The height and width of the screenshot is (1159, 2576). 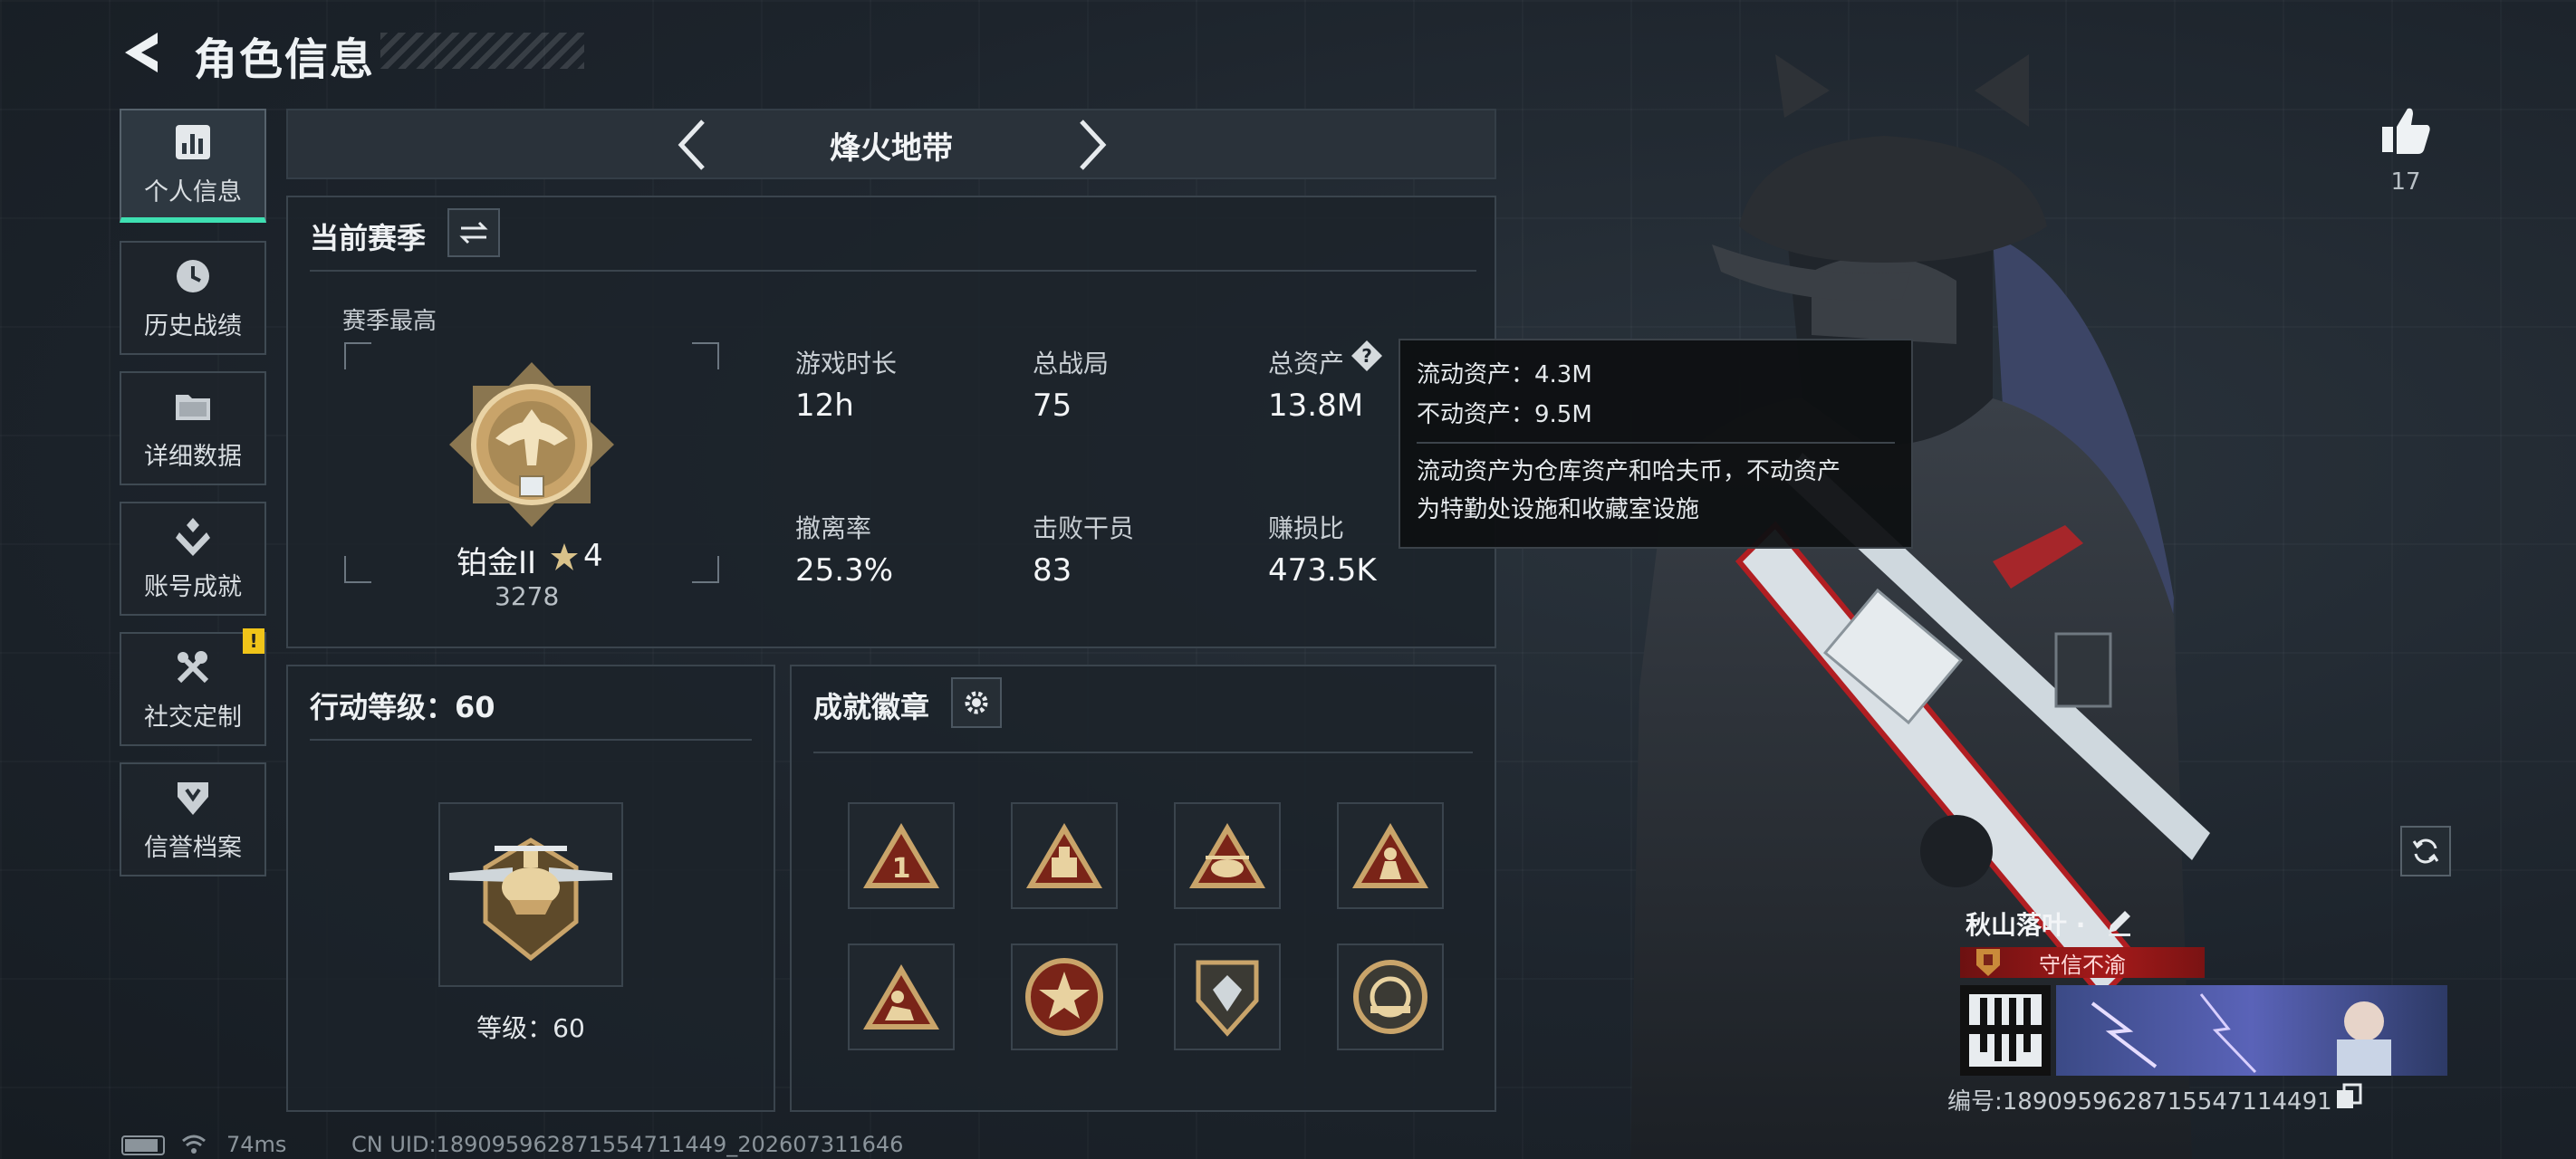 I want to click on title-emblem-icon, so click(x=1988, y=963).